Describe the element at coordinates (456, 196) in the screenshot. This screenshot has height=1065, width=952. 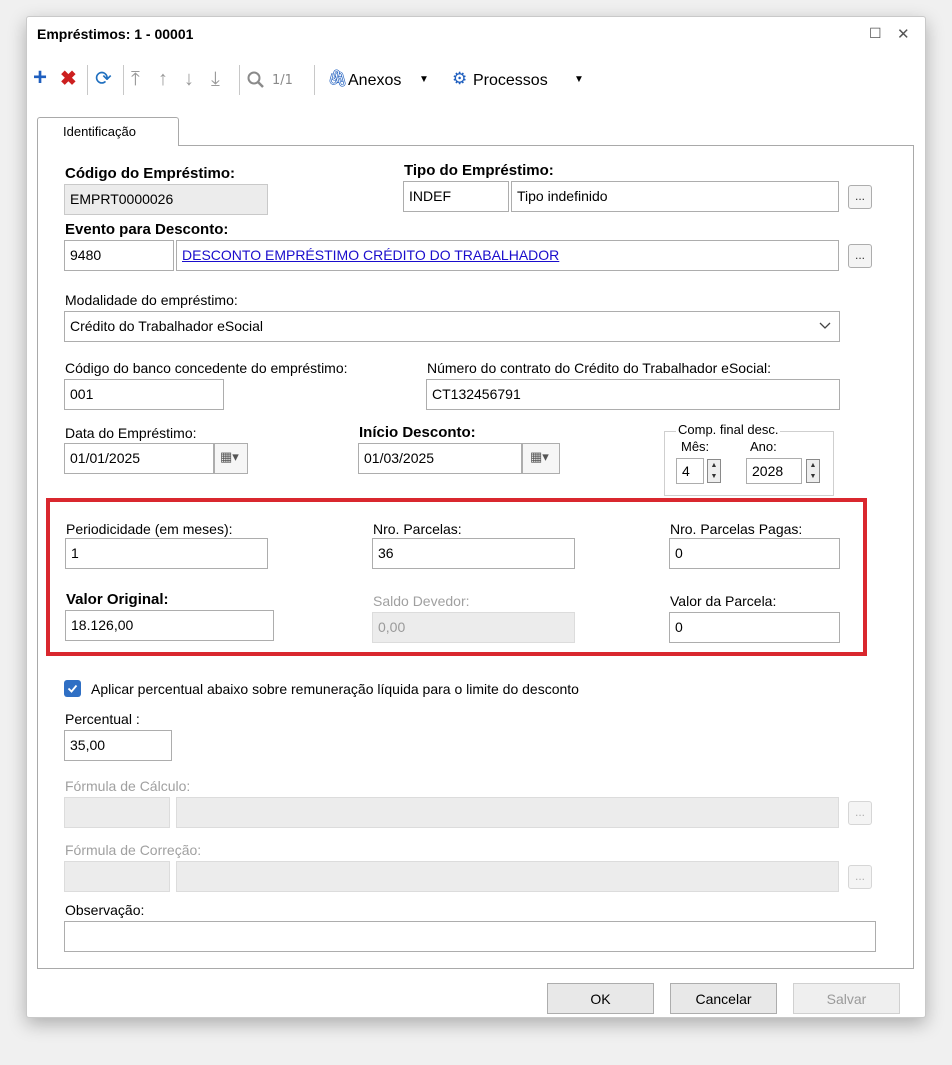
I see `tipo-code-field: INDEF` at that location.